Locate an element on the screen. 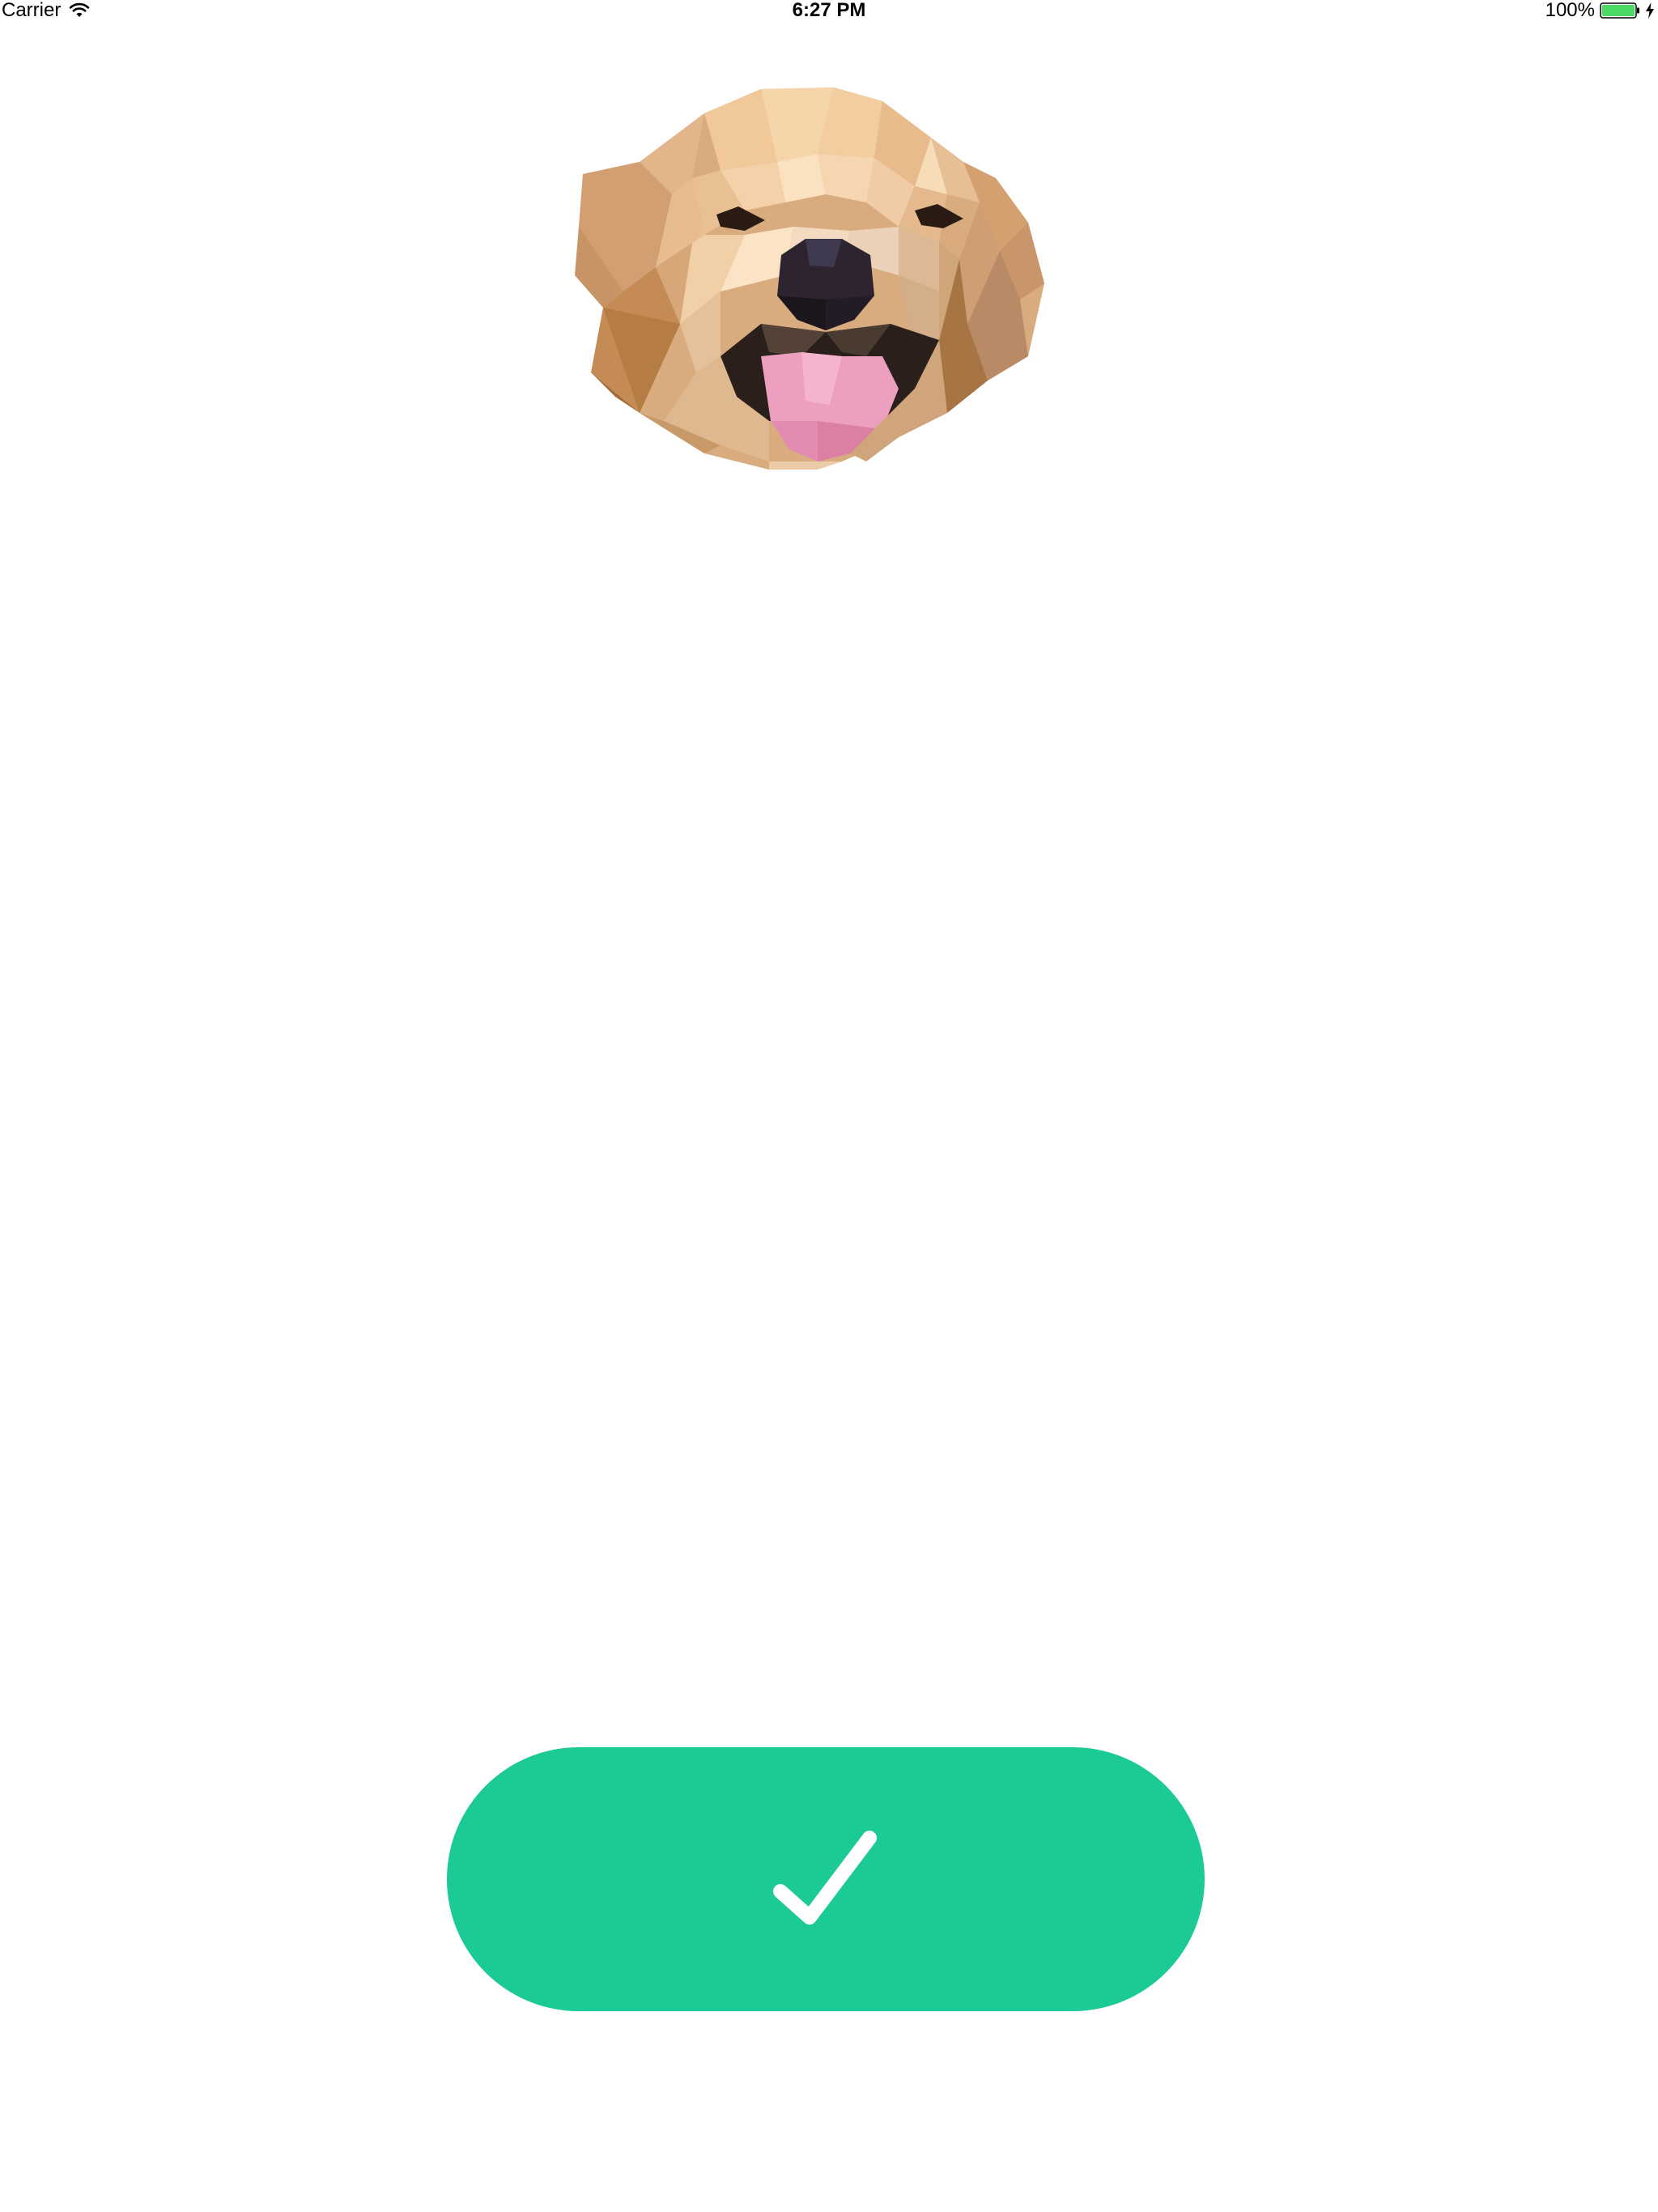 This screenshot has width=1658, height=2212. battery-percent: 100% is located at coordinates (1570, 11).